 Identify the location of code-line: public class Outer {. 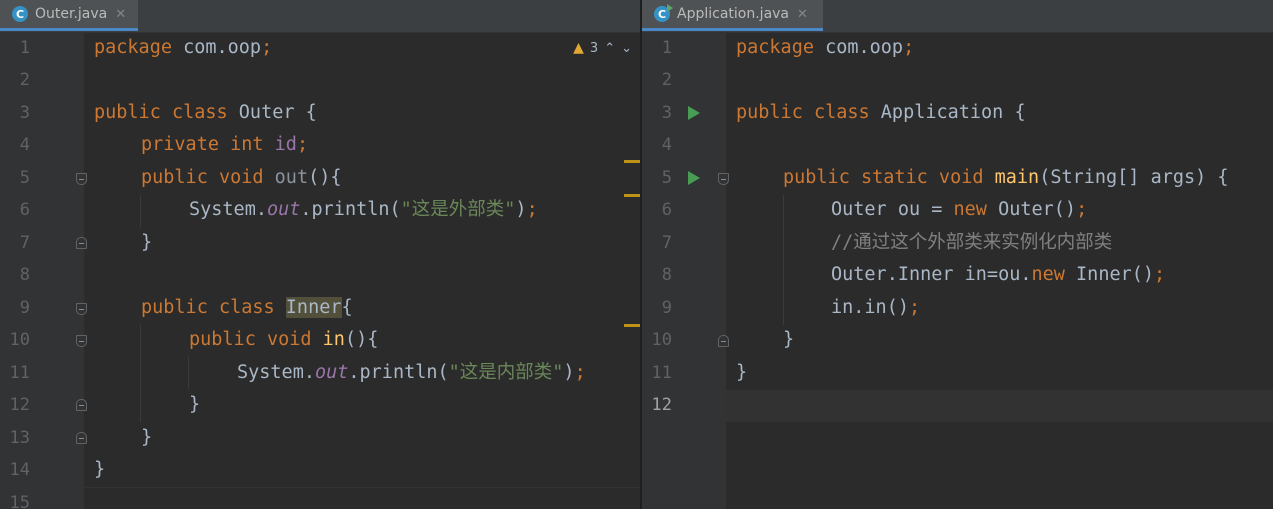
(205, 112).